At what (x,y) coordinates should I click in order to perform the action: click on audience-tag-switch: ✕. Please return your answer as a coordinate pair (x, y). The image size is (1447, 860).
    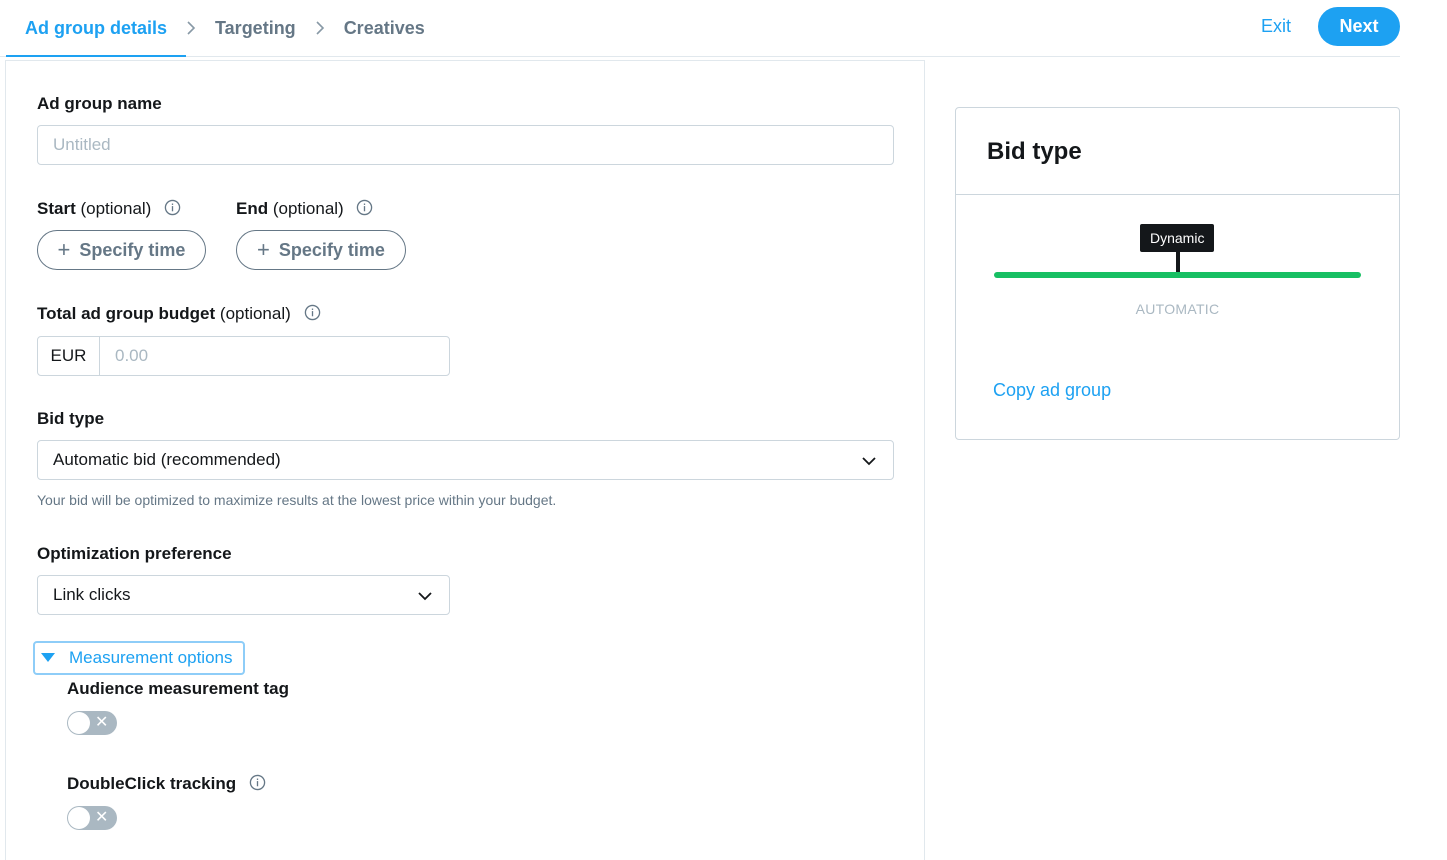
    Looking at the image, I should click on (92, 723).